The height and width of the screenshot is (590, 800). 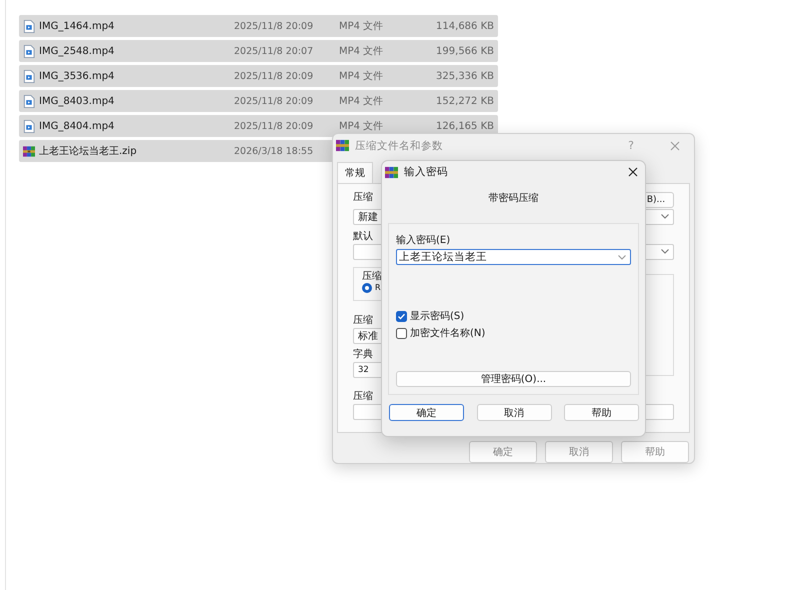 I want to click on field-label: 输入密码(E), so click(x=424, y=240).